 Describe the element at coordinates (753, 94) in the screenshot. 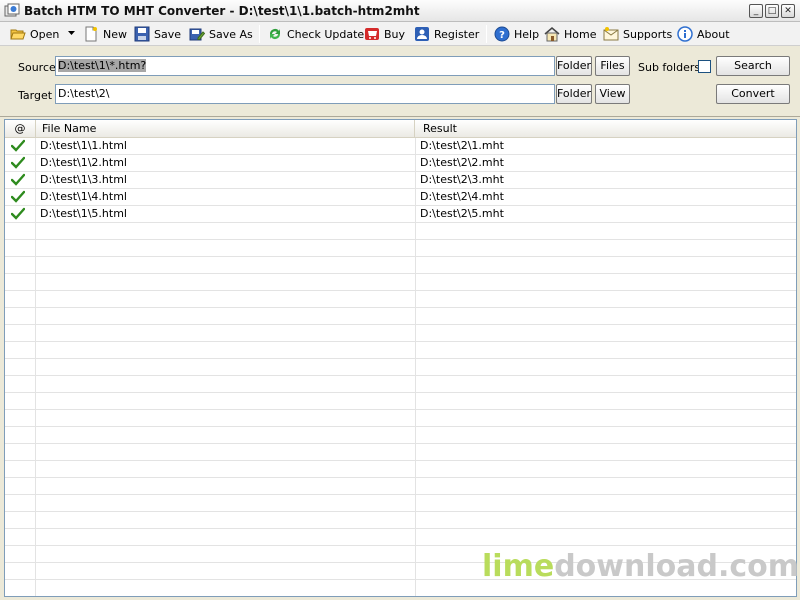

I see `convert-button: Convert` at that location.